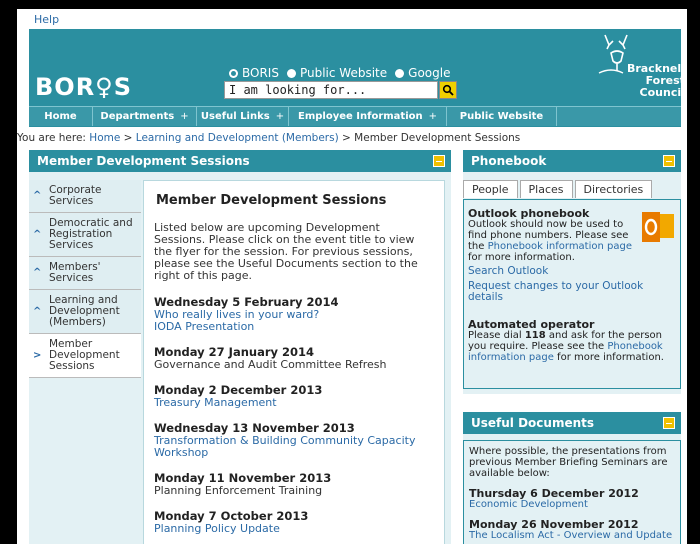 The height and width of the screenshot is (544, 700). What do you see at coordinates (233, 73) in the screenshot?
I see `radio-selected-icon` at bounding box center [233, 73].